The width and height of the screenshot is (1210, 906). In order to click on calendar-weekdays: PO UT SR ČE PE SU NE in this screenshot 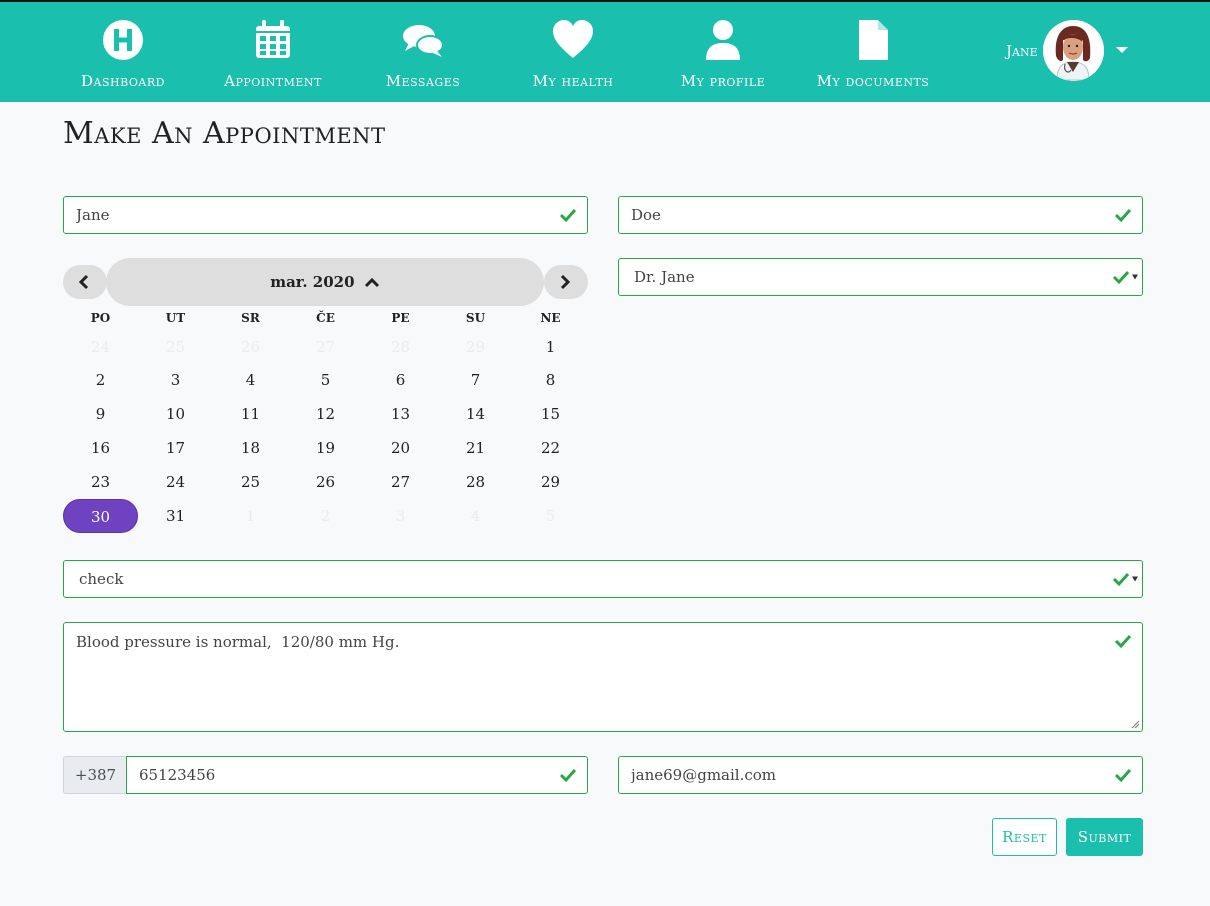, I will do `click(325, 319)`.